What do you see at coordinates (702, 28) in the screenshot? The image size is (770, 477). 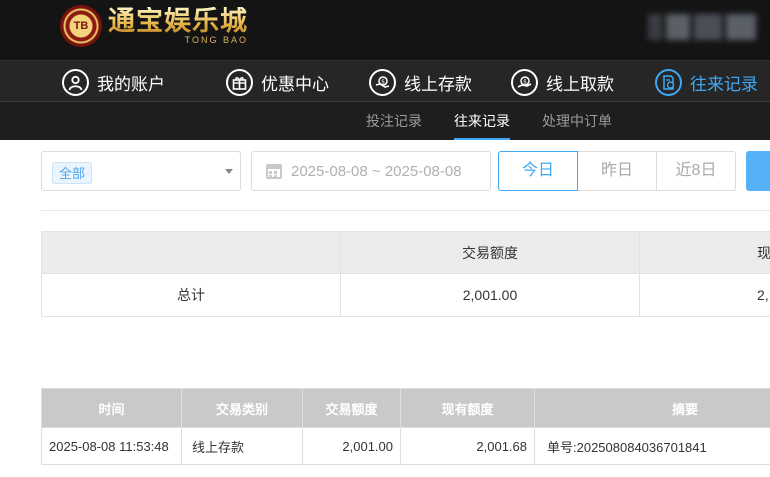 I see `user-info-blurred` at bounding box center [702, 28].